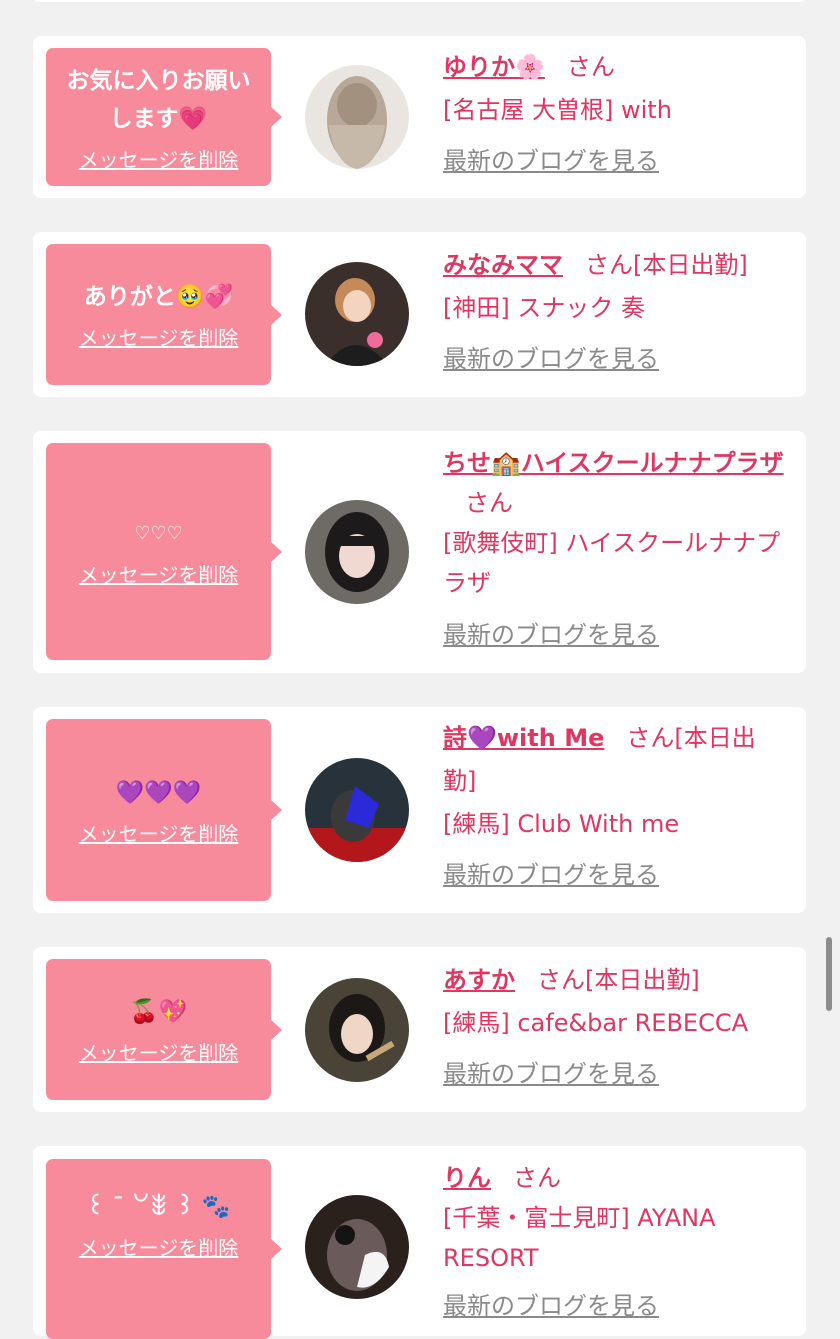 The image size is (840, 1339). I want to click on shop-text: [千葉・富士見町] AYANA RESORT, so click(579, 1238).